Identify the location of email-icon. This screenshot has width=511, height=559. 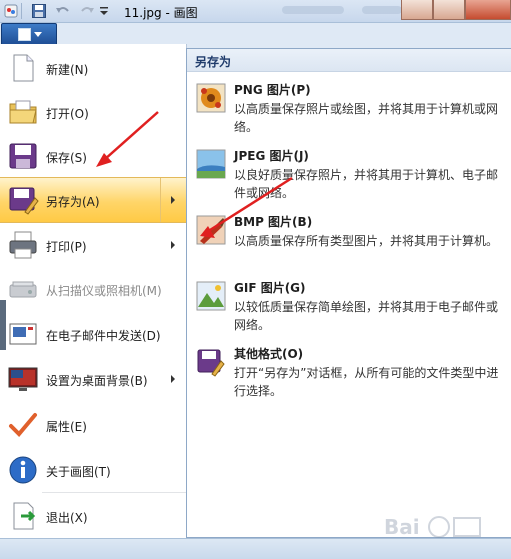
(23, 334).